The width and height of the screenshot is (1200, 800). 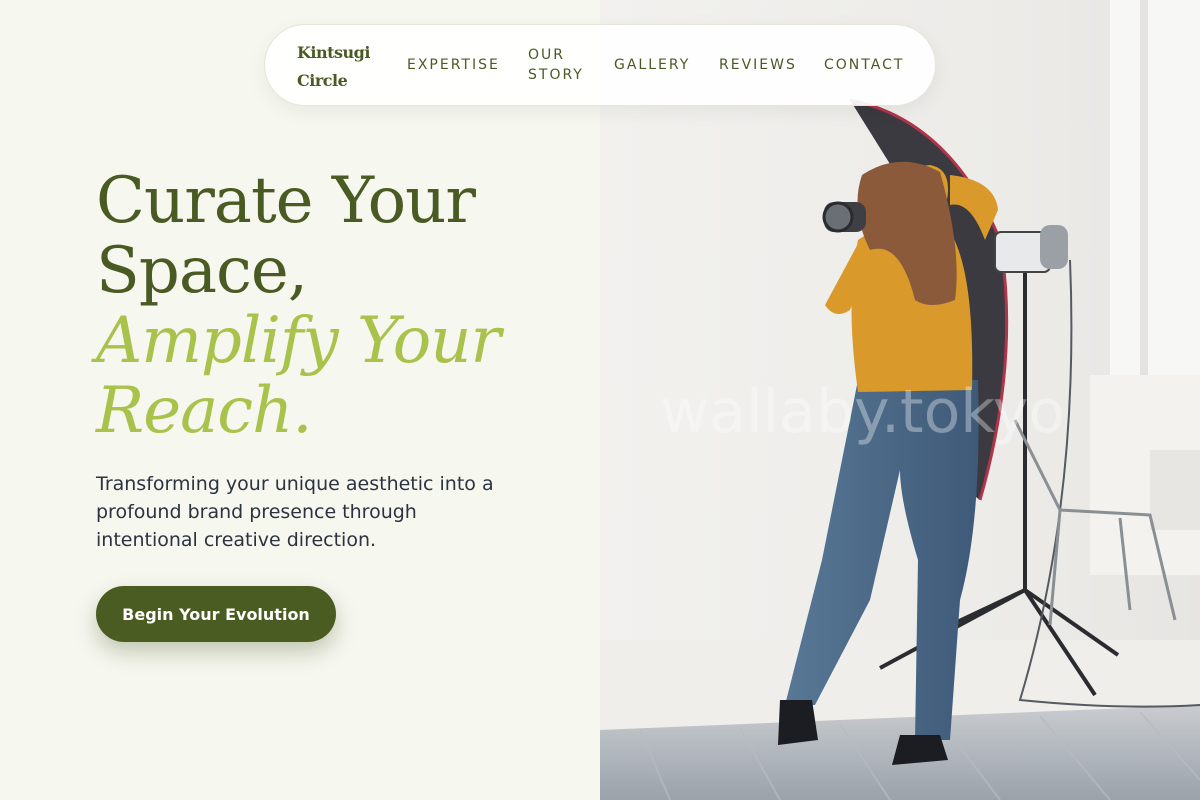 What do you see at coordinates (862, 412) in the screenshot?
I see `photo-watermark: wallaby.tokyo` at bounding box center [862, 412].